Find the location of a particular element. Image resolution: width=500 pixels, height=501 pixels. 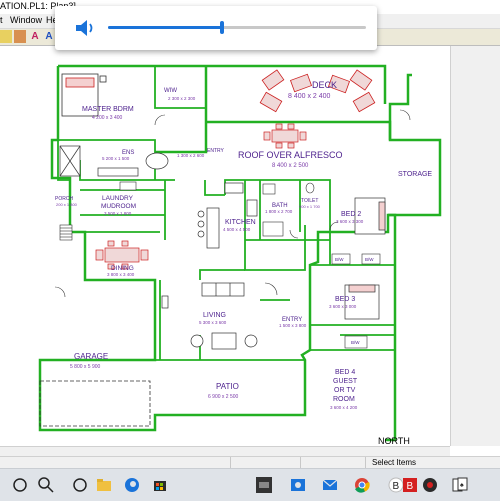

deck-furniture is located at coordinates (317, 91).